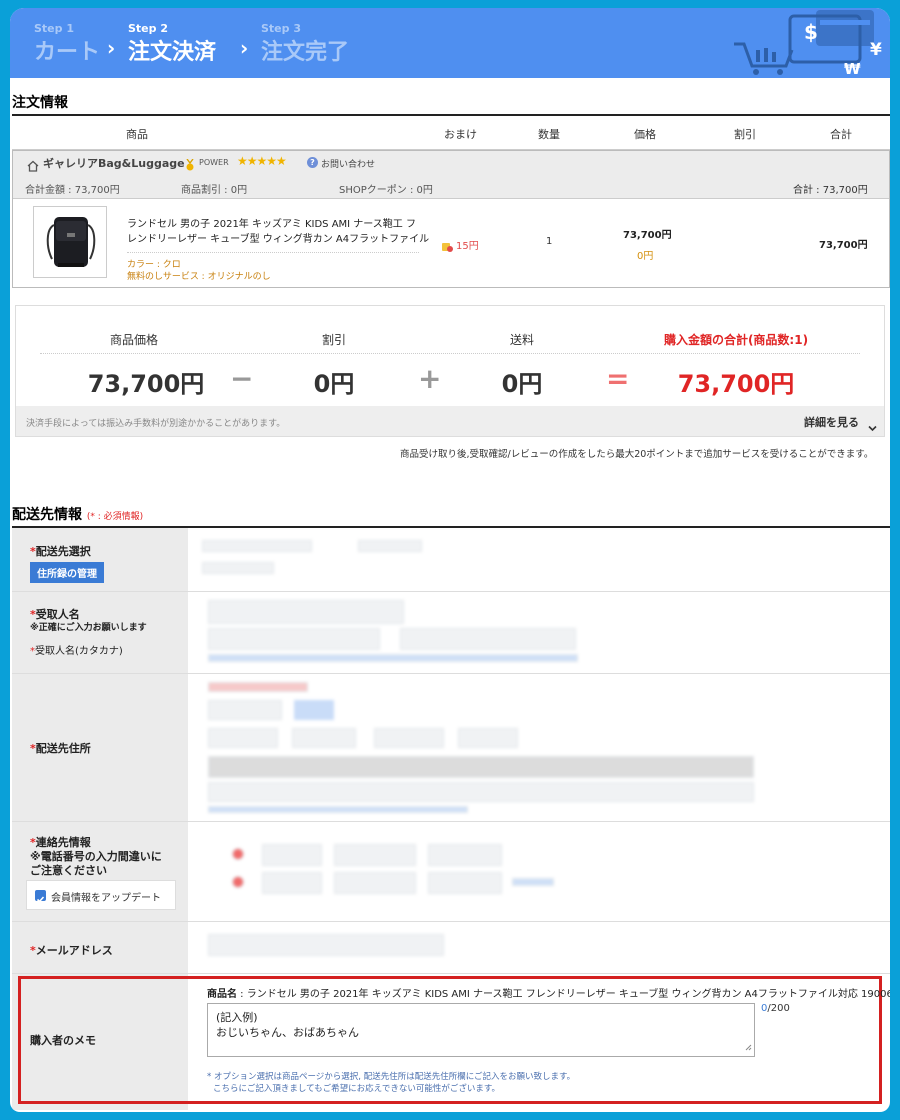  What do you see at coordinates (40, 896) in the screenshot?
I see `checkbox-checked-icon` at bounding box center [40, 896].